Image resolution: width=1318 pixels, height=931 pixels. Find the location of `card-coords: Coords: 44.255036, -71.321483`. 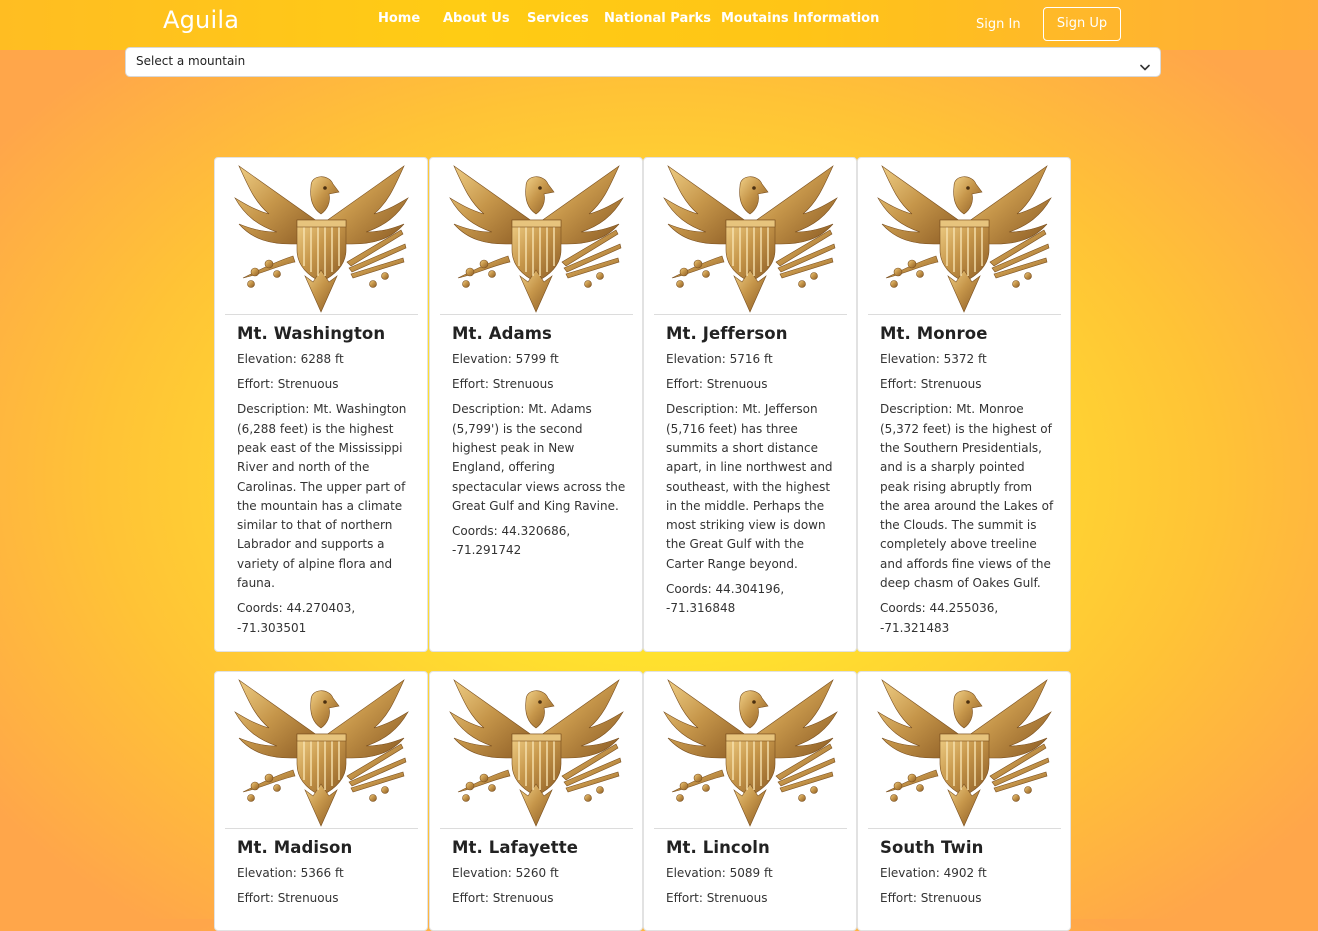

card-coords: Coords: 44.255036, -71.321483 is located at coordinates (939, 618).